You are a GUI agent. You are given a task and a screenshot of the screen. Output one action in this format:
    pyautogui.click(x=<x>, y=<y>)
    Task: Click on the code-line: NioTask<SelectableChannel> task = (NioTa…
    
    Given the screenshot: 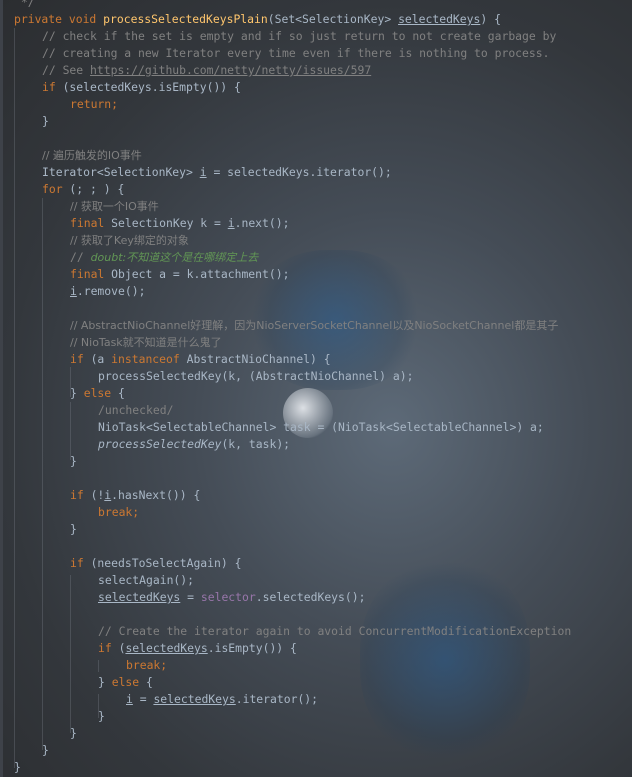 What is the action you would take?
    pyautogui.click(x=321, y=427)
    